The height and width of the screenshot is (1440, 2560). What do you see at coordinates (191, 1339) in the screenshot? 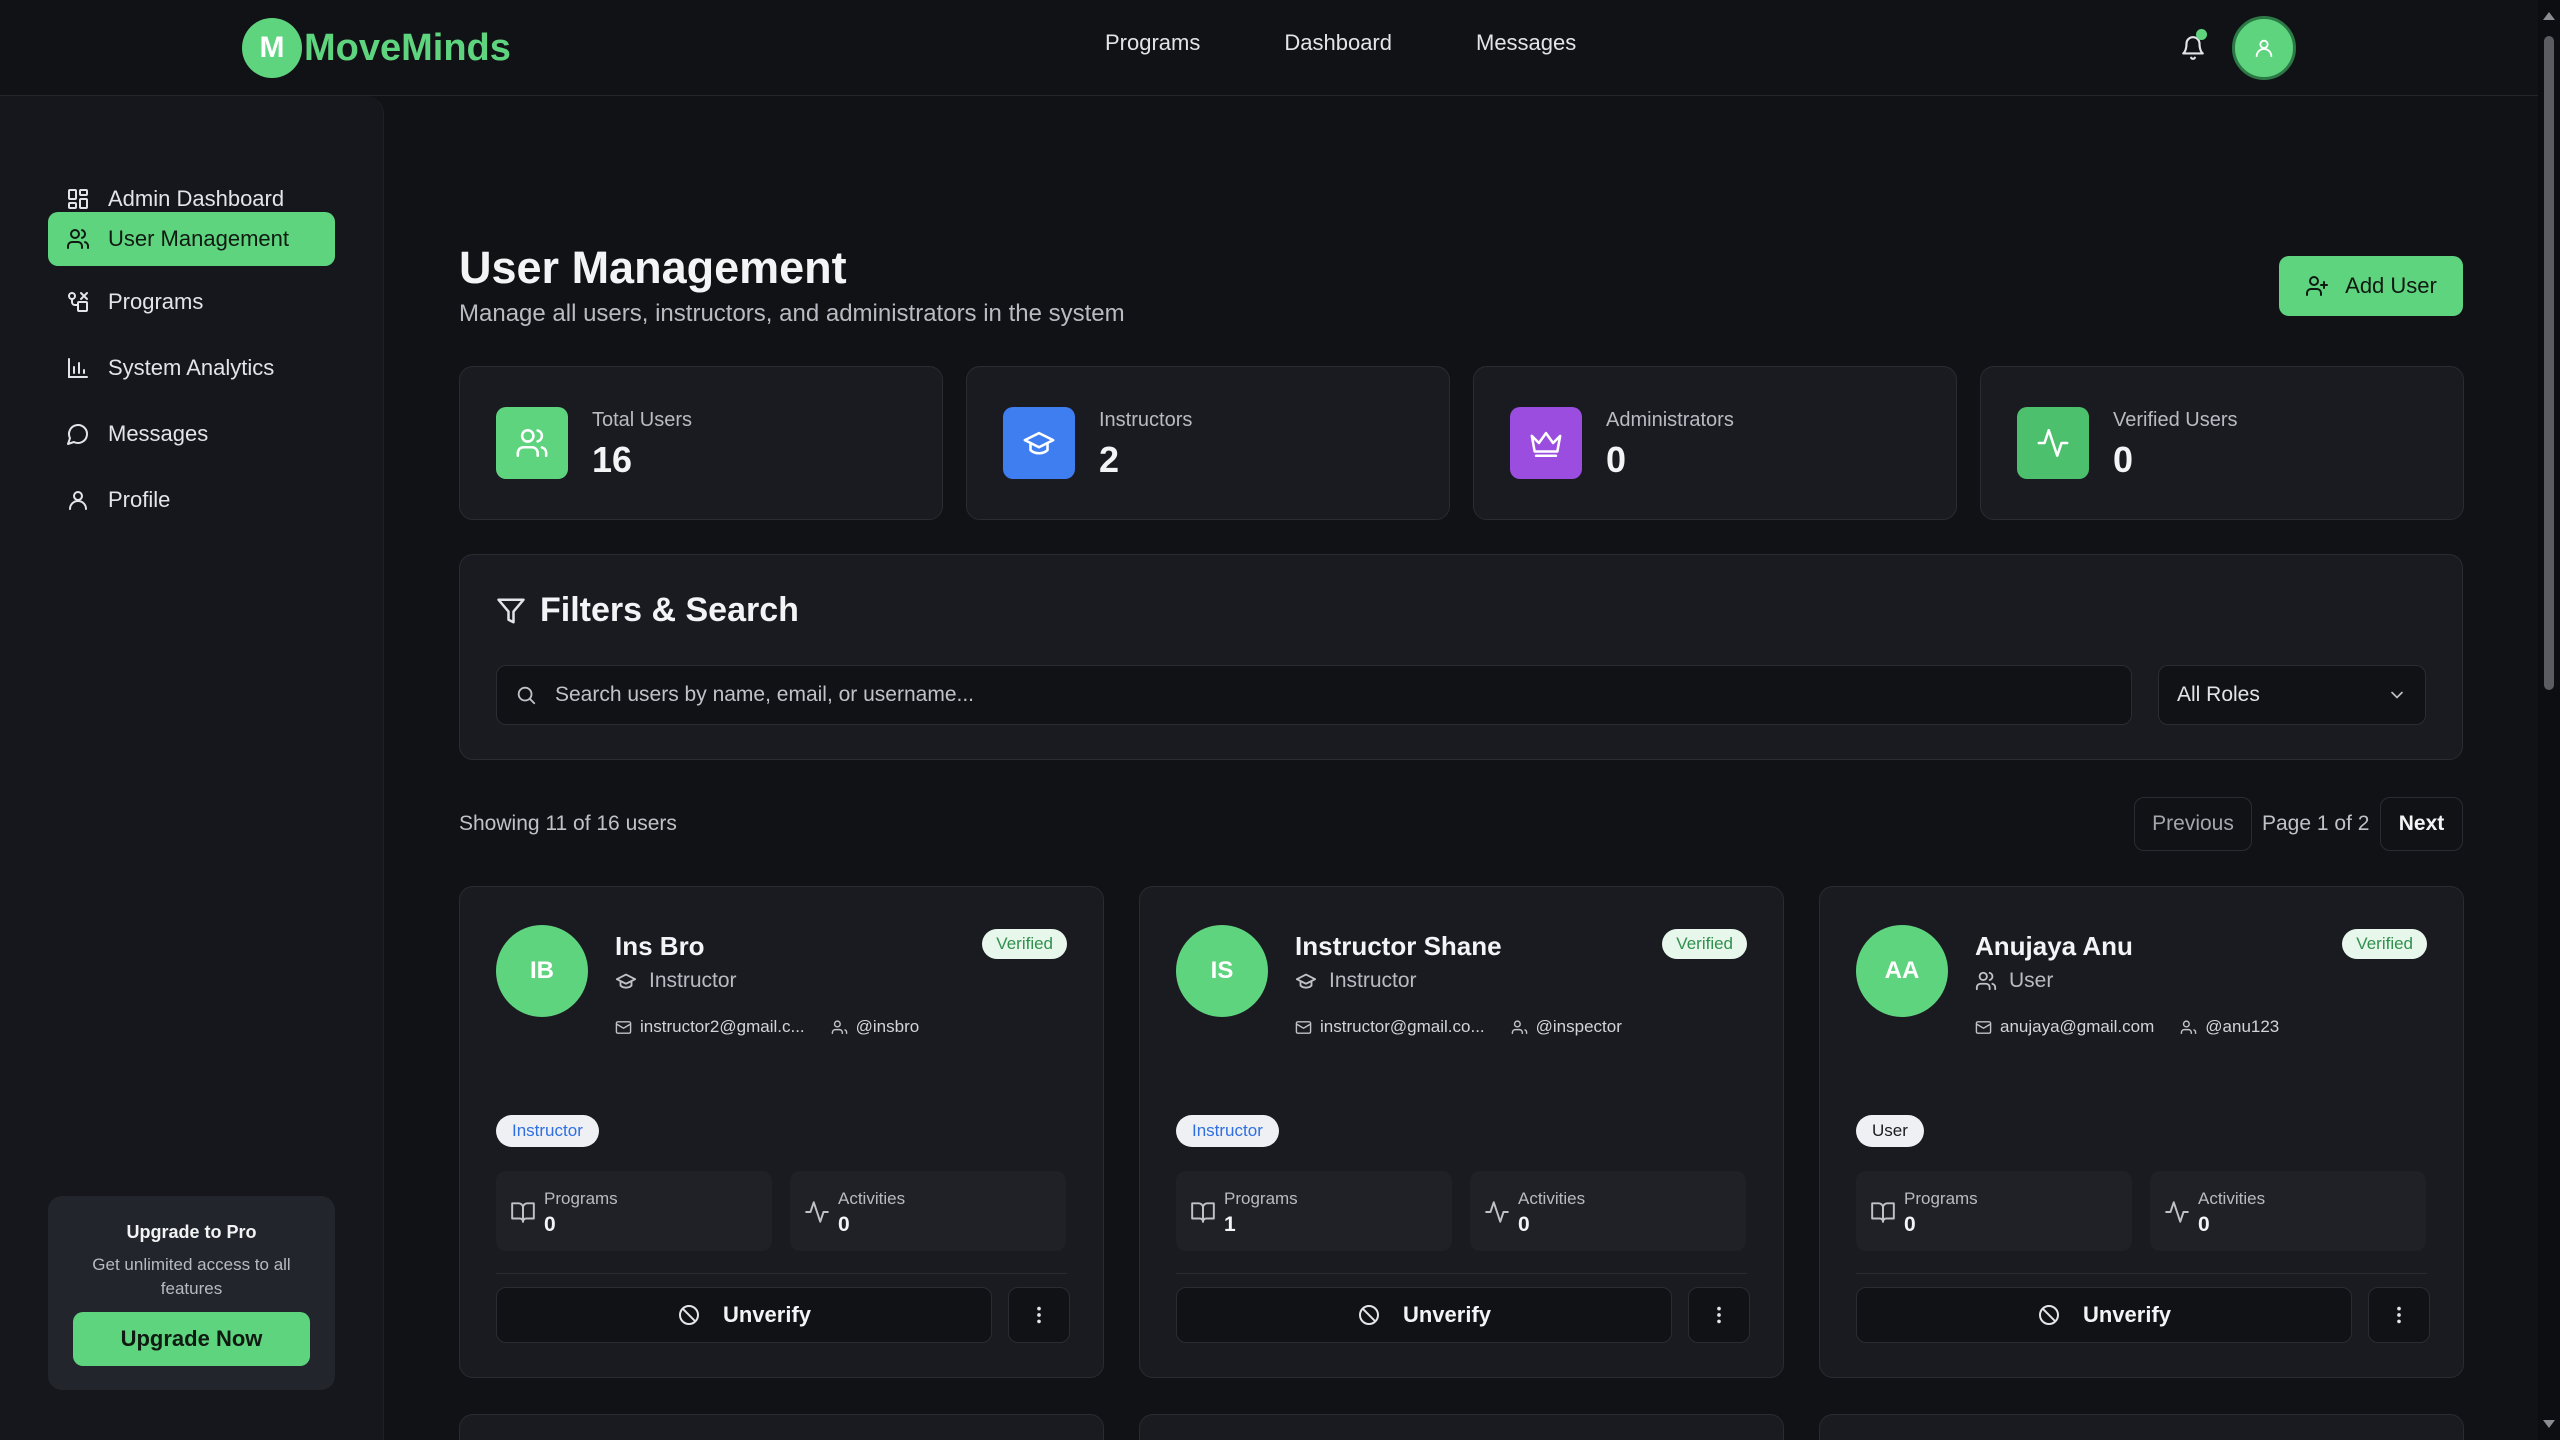
I see `upgrade-now-button: Upgrade Now` at bounding box center [191, 1339].